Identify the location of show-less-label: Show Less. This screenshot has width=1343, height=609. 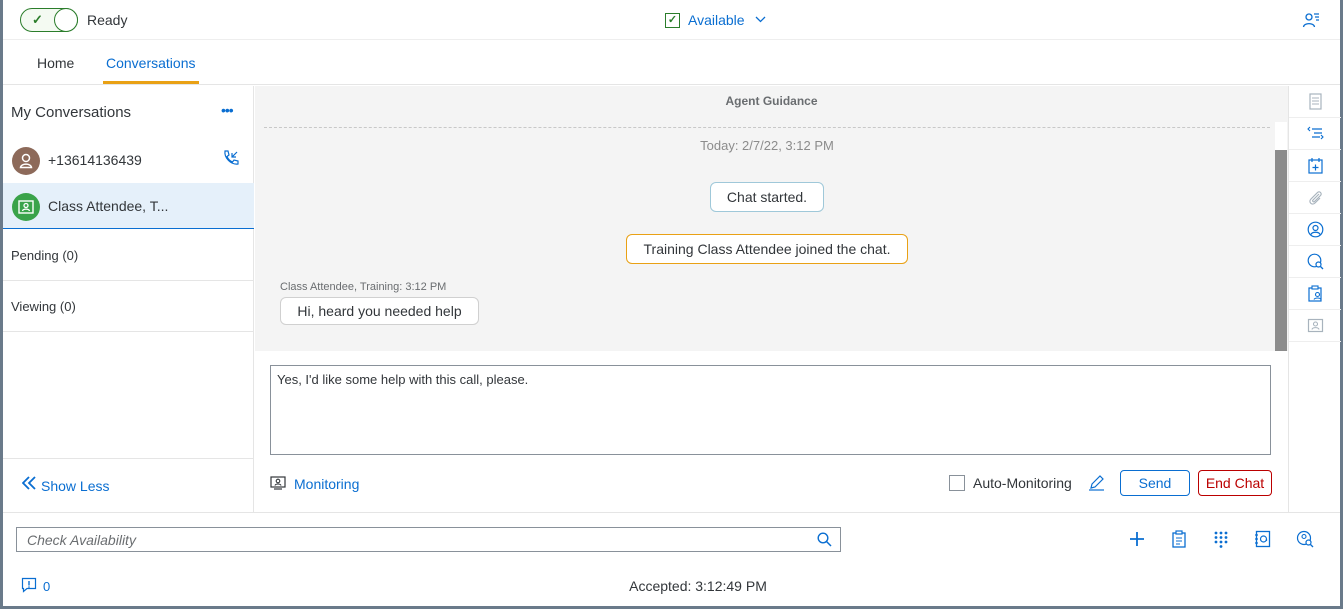
(75, 486).